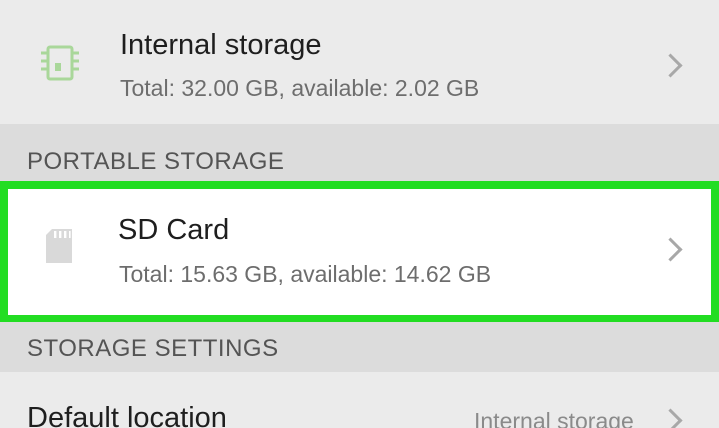  Describe the element at coordinates (59, 248) in the screenshot. I see `sd-card-icon` at that location.